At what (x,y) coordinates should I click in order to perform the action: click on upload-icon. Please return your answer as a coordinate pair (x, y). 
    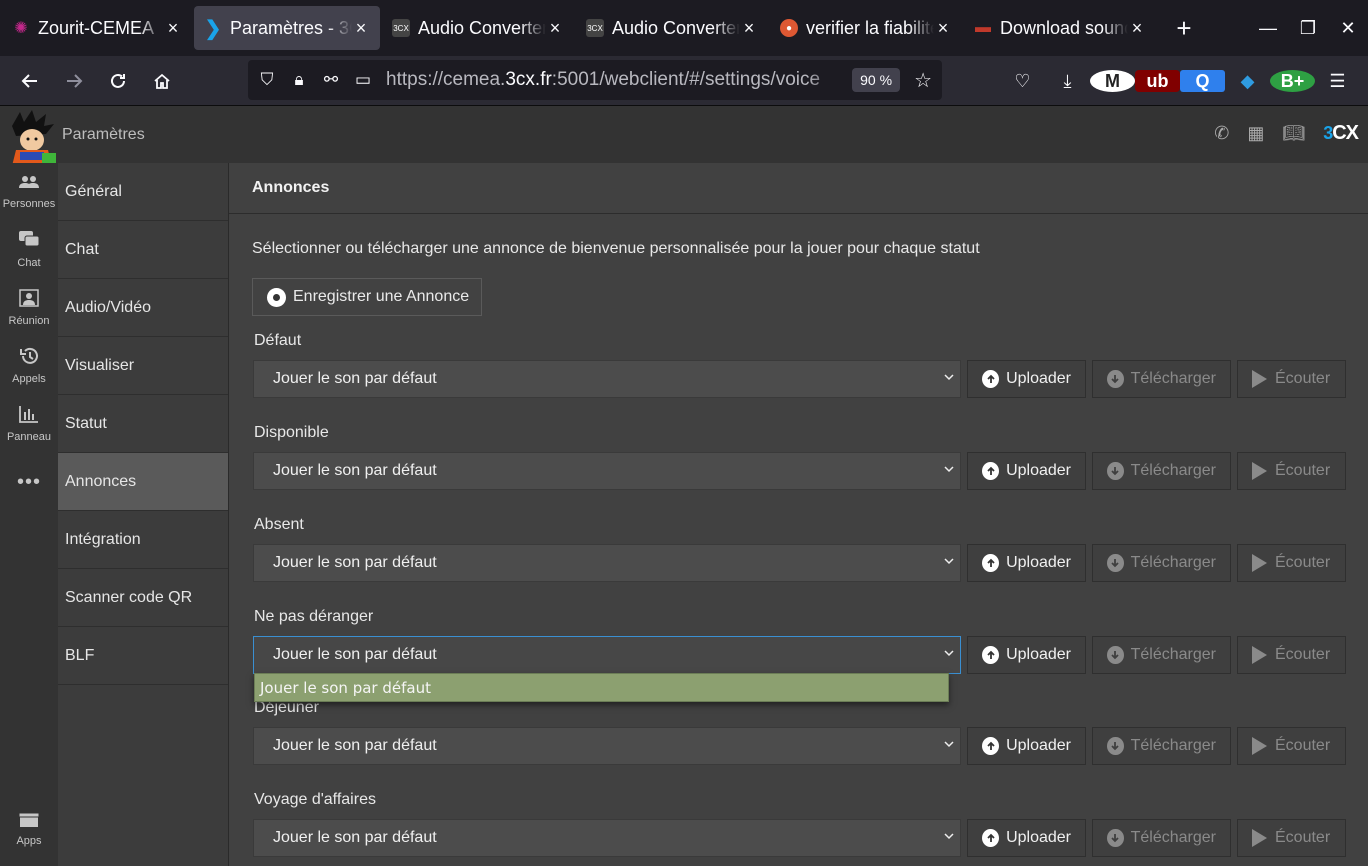
    Looking at the image, I should click on (991, 379).